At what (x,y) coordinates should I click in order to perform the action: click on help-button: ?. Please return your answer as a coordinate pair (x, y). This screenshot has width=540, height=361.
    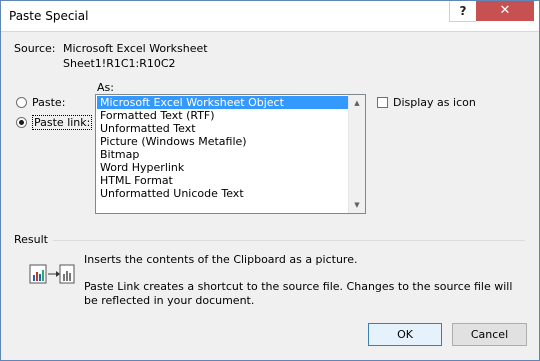
    Looking at the image, I should click on (462, 11).